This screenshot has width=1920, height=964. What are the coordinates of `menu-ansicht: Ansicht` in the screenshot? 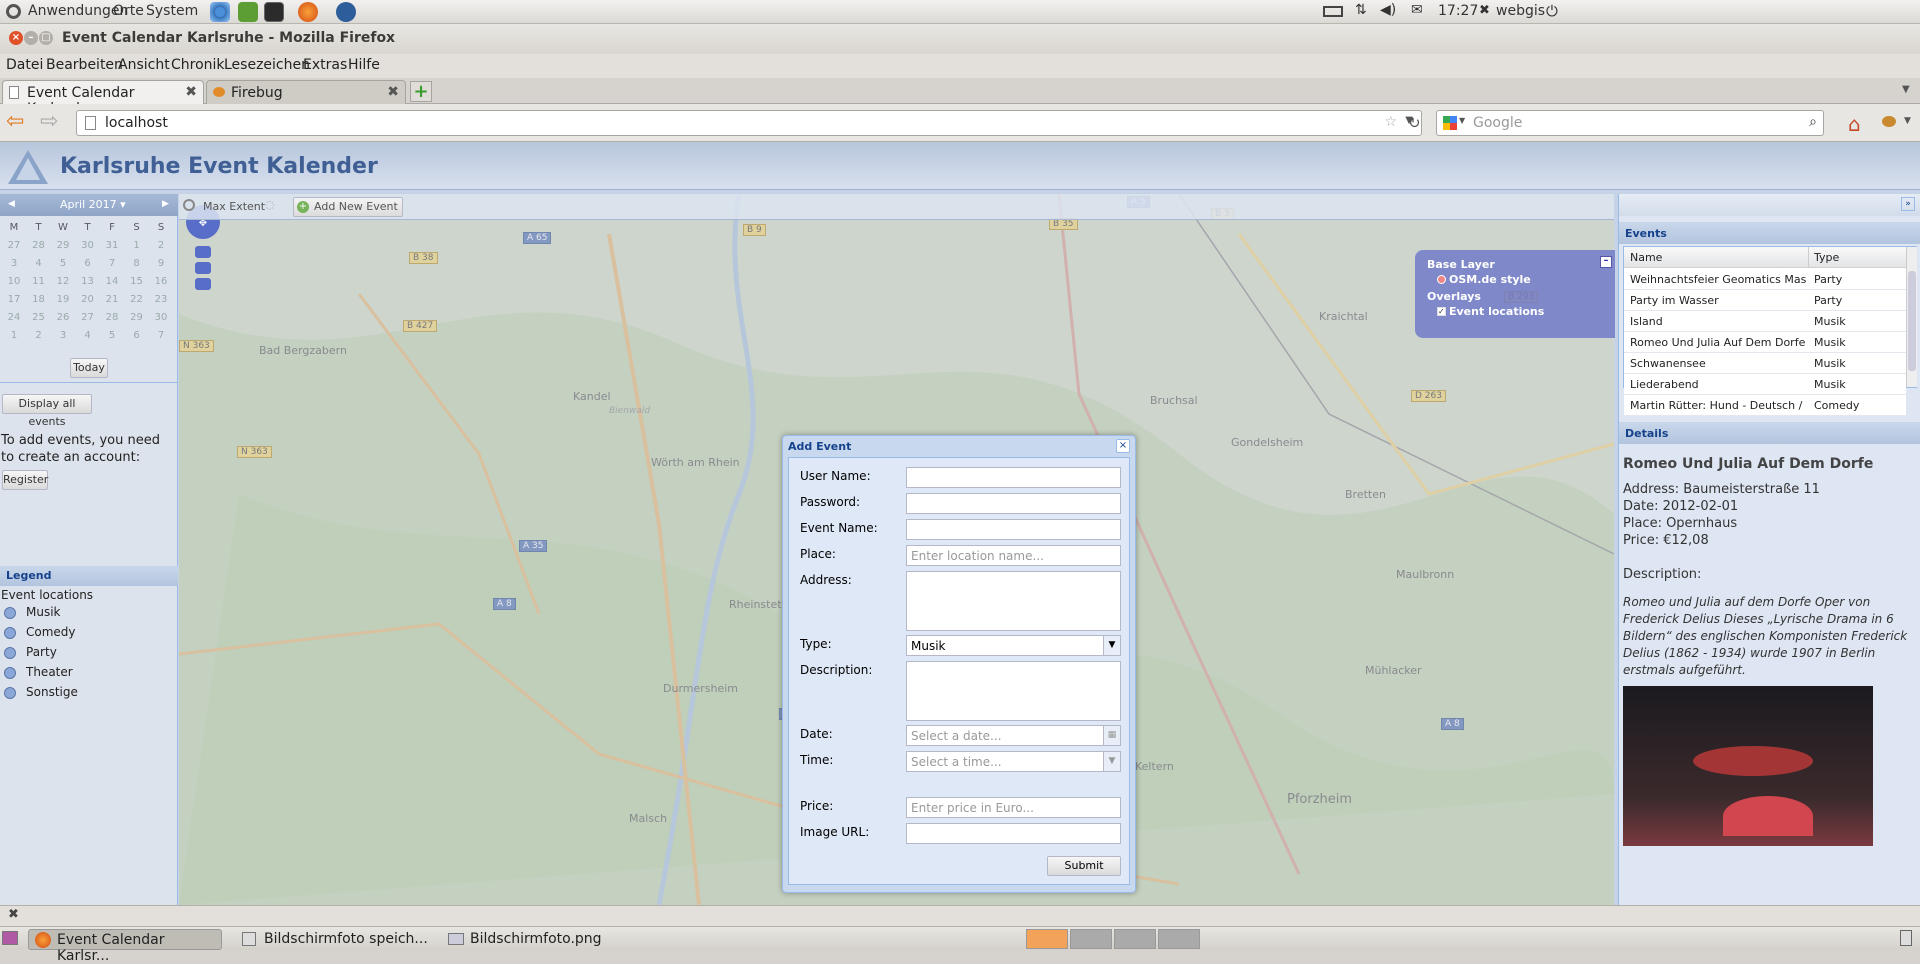 It's located at (144, 65).